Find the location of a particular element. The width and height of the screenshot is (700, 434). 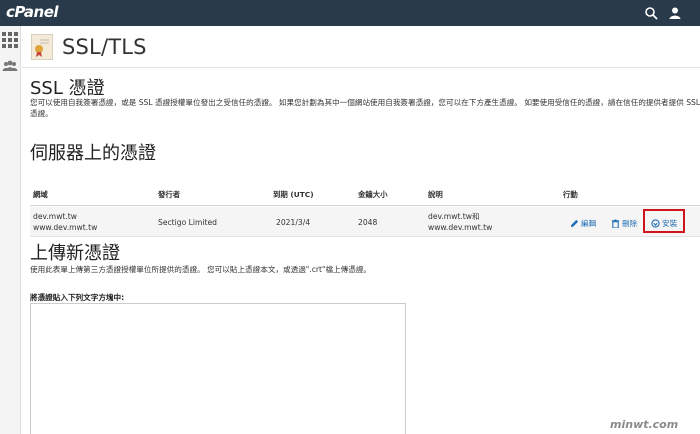

col-domain: 網域 is located at coordinates (40, 194).